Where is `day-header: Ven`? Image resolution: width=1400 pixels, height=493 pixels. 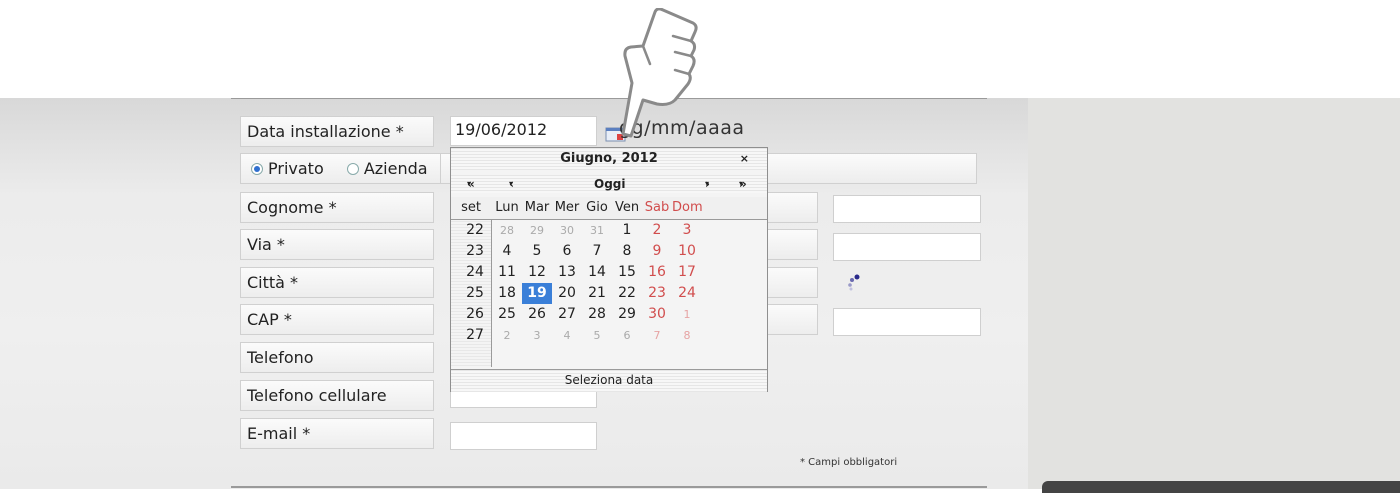
day-header: Ven is located at coordinates (627, 207).